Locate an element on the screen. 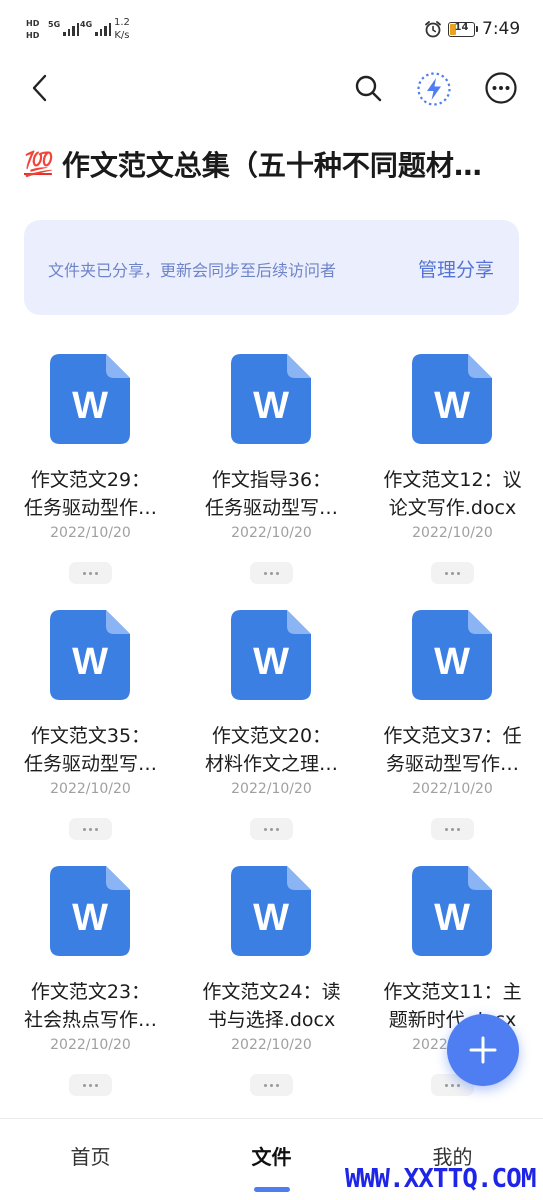  plus-icon is located at coordinates (483, 1050).